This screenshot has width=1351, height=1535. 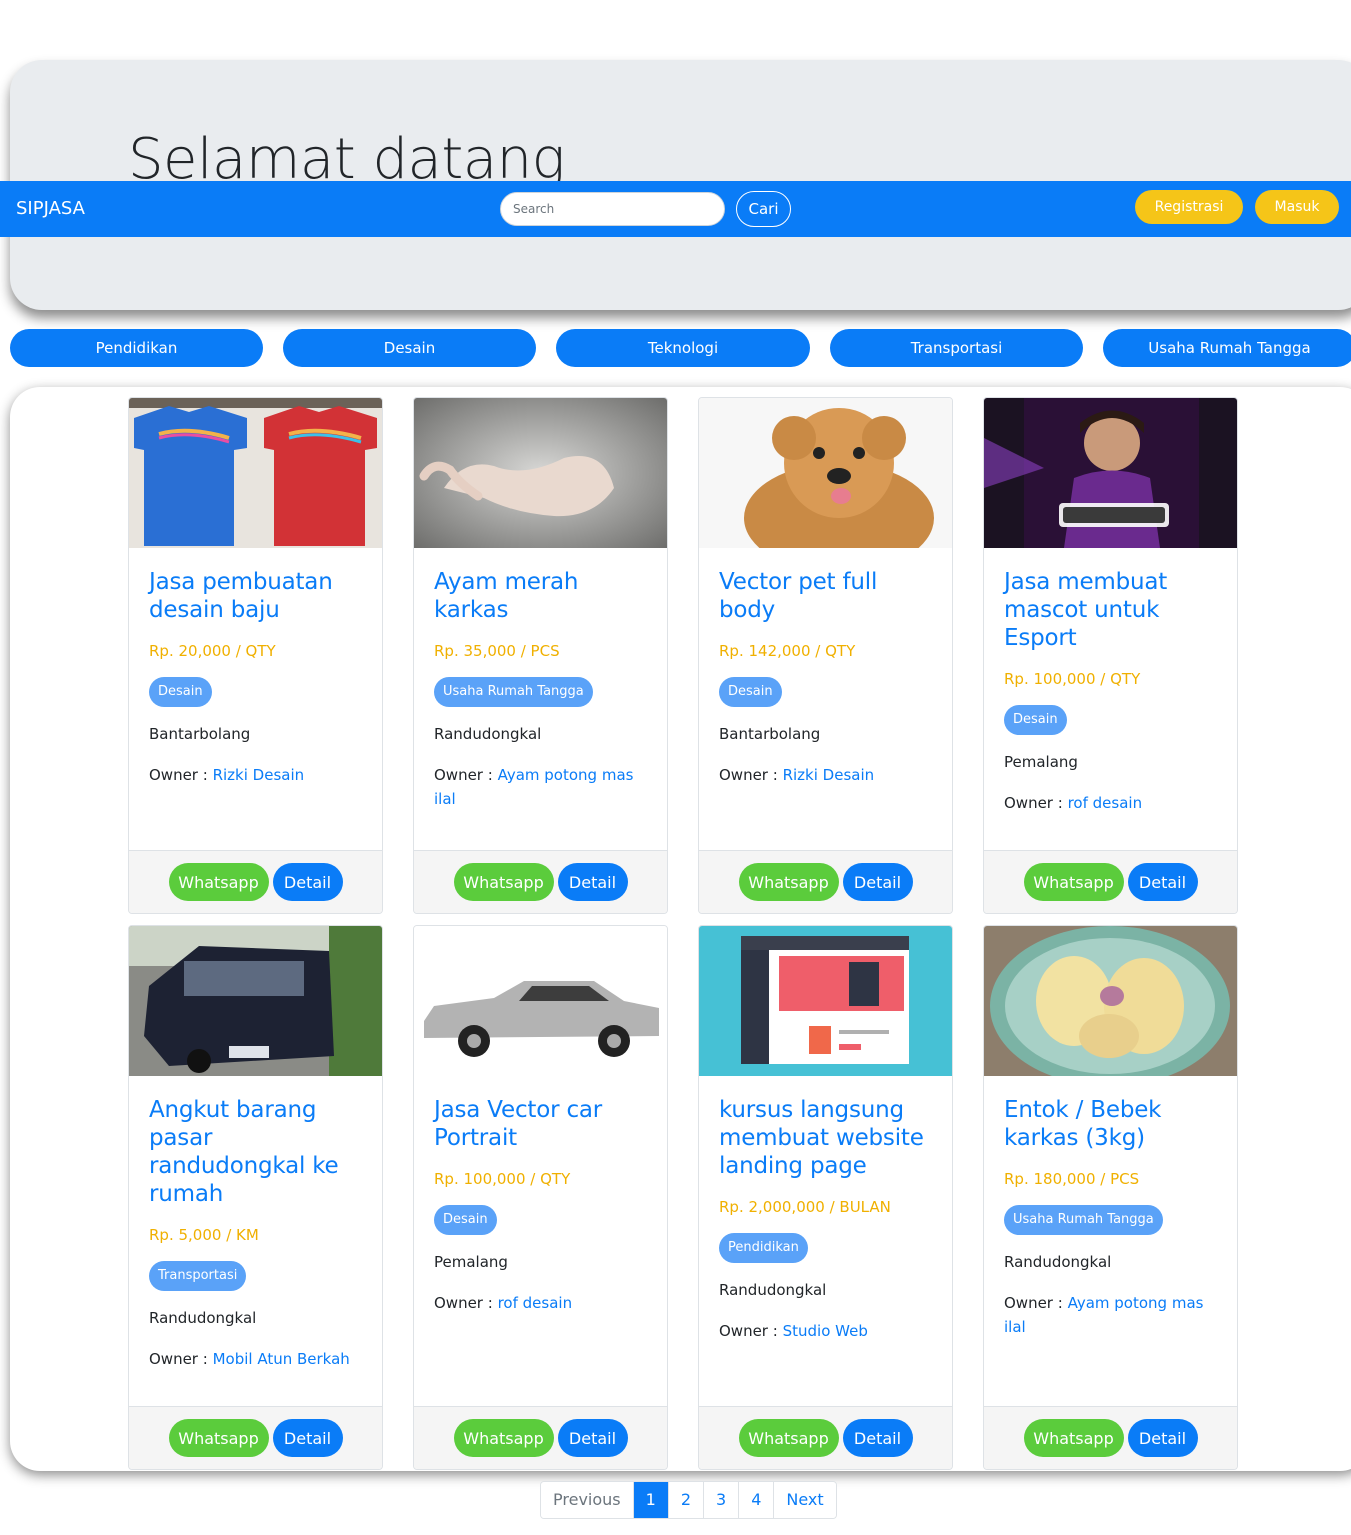 I want to click on owner-line: Owner : Ayam potong mas ilal, so click(x=1110, y=1315).